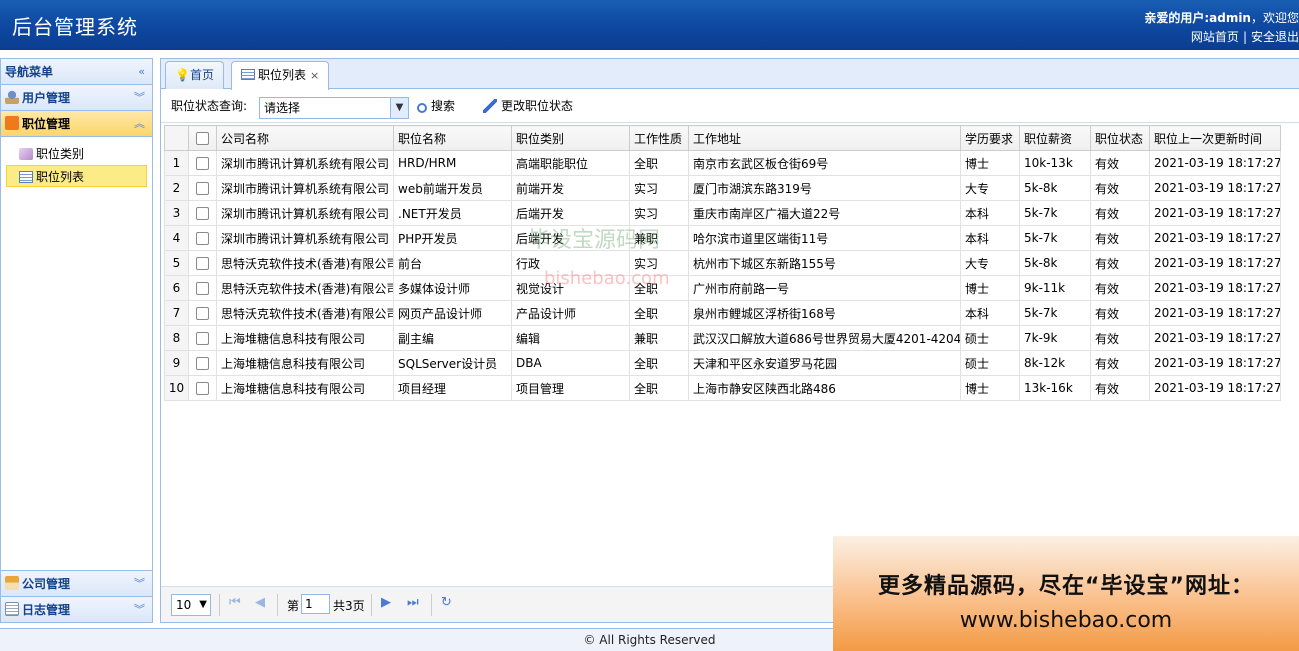  I want to click on col-job-name: 职位名称, so click(452, 138).